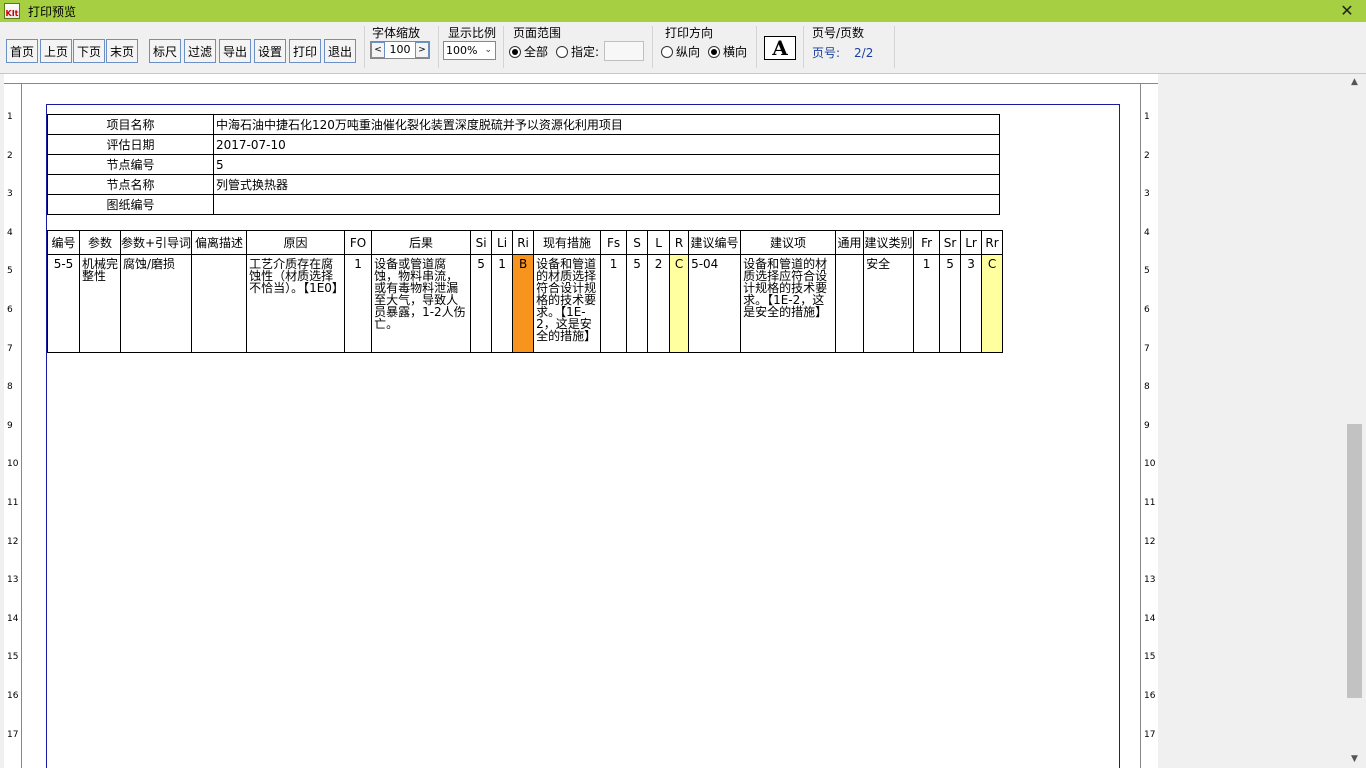 The width and height of the screenshot is (1366, 768). I want to click on info-value: 中海石油中捷石化120万吨重油催化裂化装置深度脱硫并予以资源化利用项目, so click(606, 124).